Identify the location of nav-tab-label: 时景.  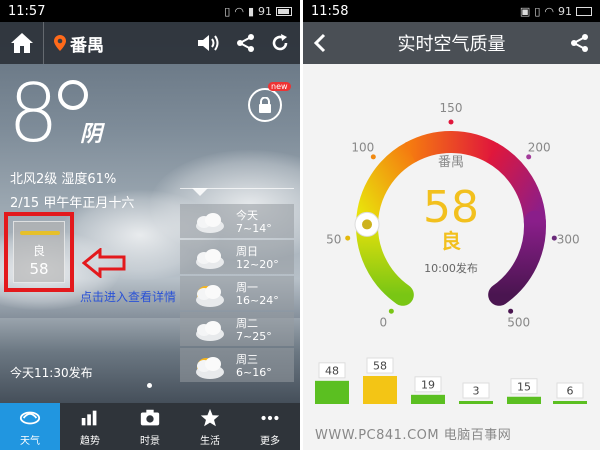
(150, 441).